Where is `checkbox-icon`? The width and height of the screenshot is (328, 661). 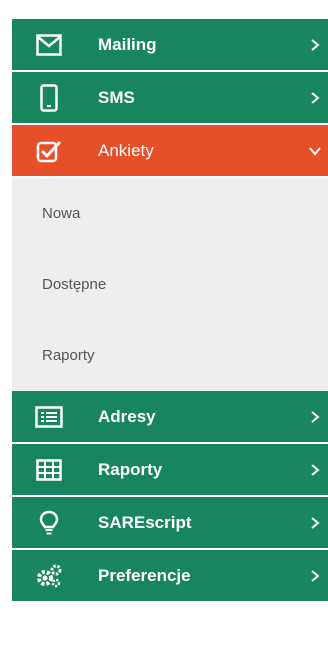
checkbox-icon is located at coordinates (49, 151).